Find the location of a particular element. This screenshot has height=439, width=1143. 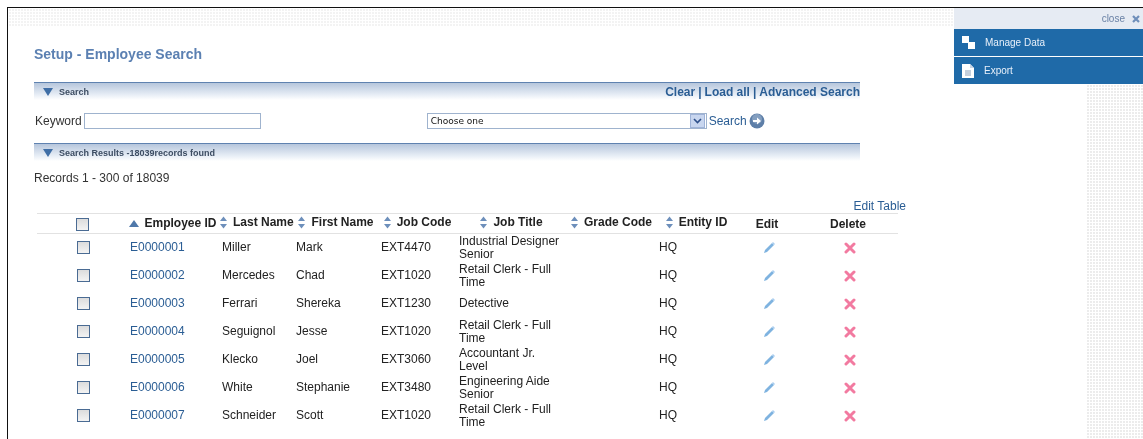

document-icon is located at coordinates (968, 70).